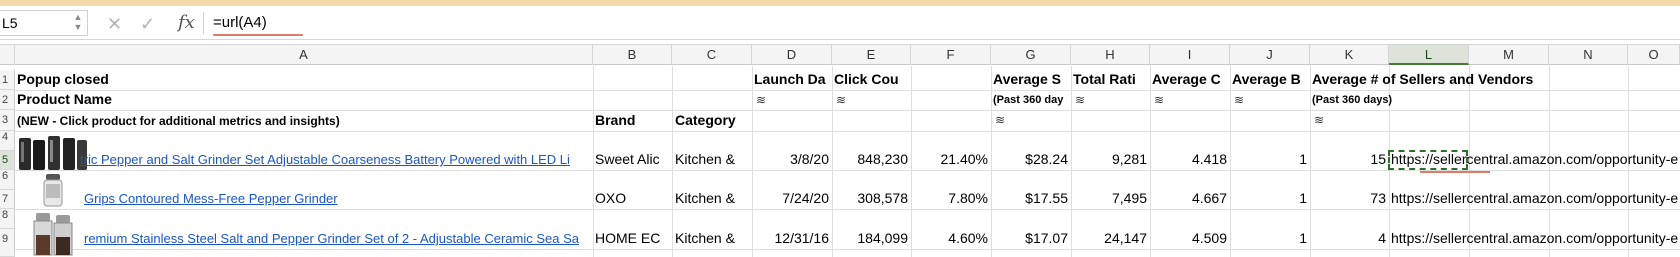 This screenshot has height=257, width=1680. I want to click on column-header-n: N, so click(1588, 55).